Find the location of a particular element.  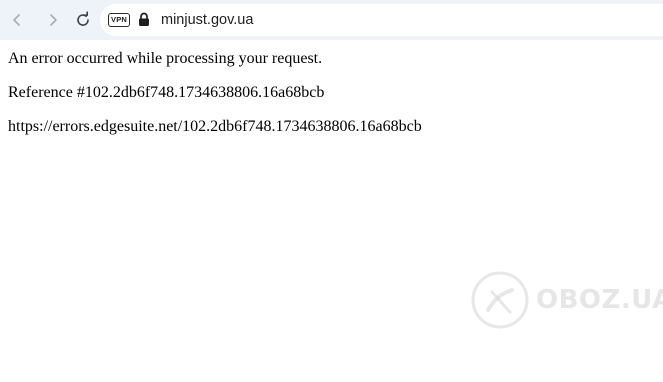

reload-icon is located at coordinates (83, 18).